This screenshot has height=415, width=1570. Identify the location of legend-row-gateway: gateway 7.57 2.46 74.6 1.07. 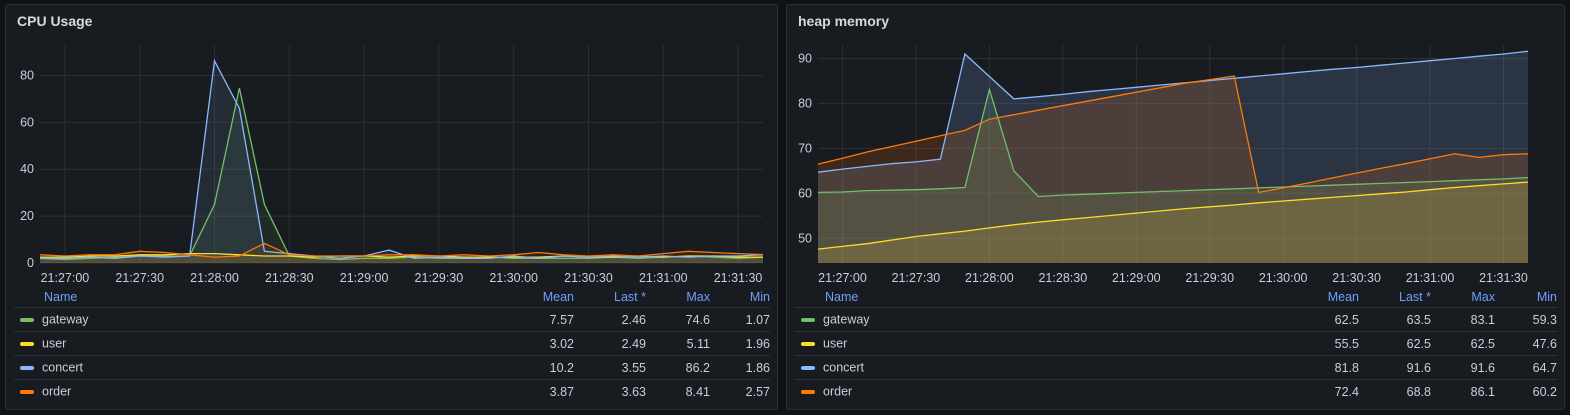
(392, 319).